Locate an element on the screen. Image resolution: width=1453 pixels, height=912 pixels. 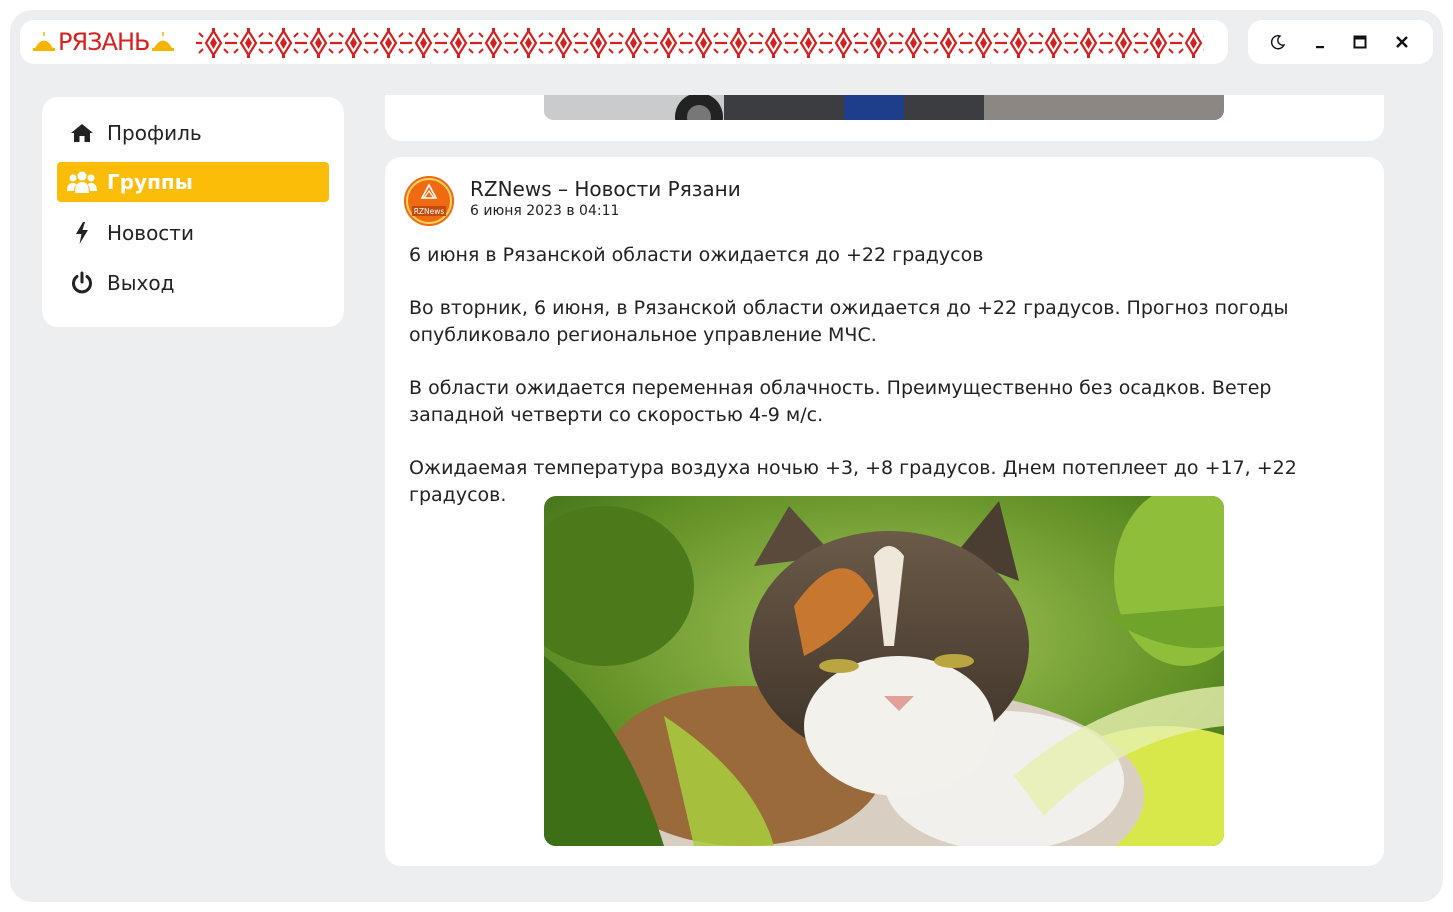
ornament-border is located at coordinates (700, 43).